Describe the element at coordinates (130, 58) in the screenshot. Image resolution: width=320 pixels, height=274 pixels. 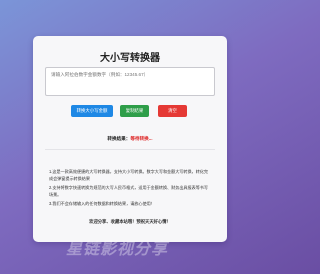
I see `page-title: 大小写转换器` at that location.